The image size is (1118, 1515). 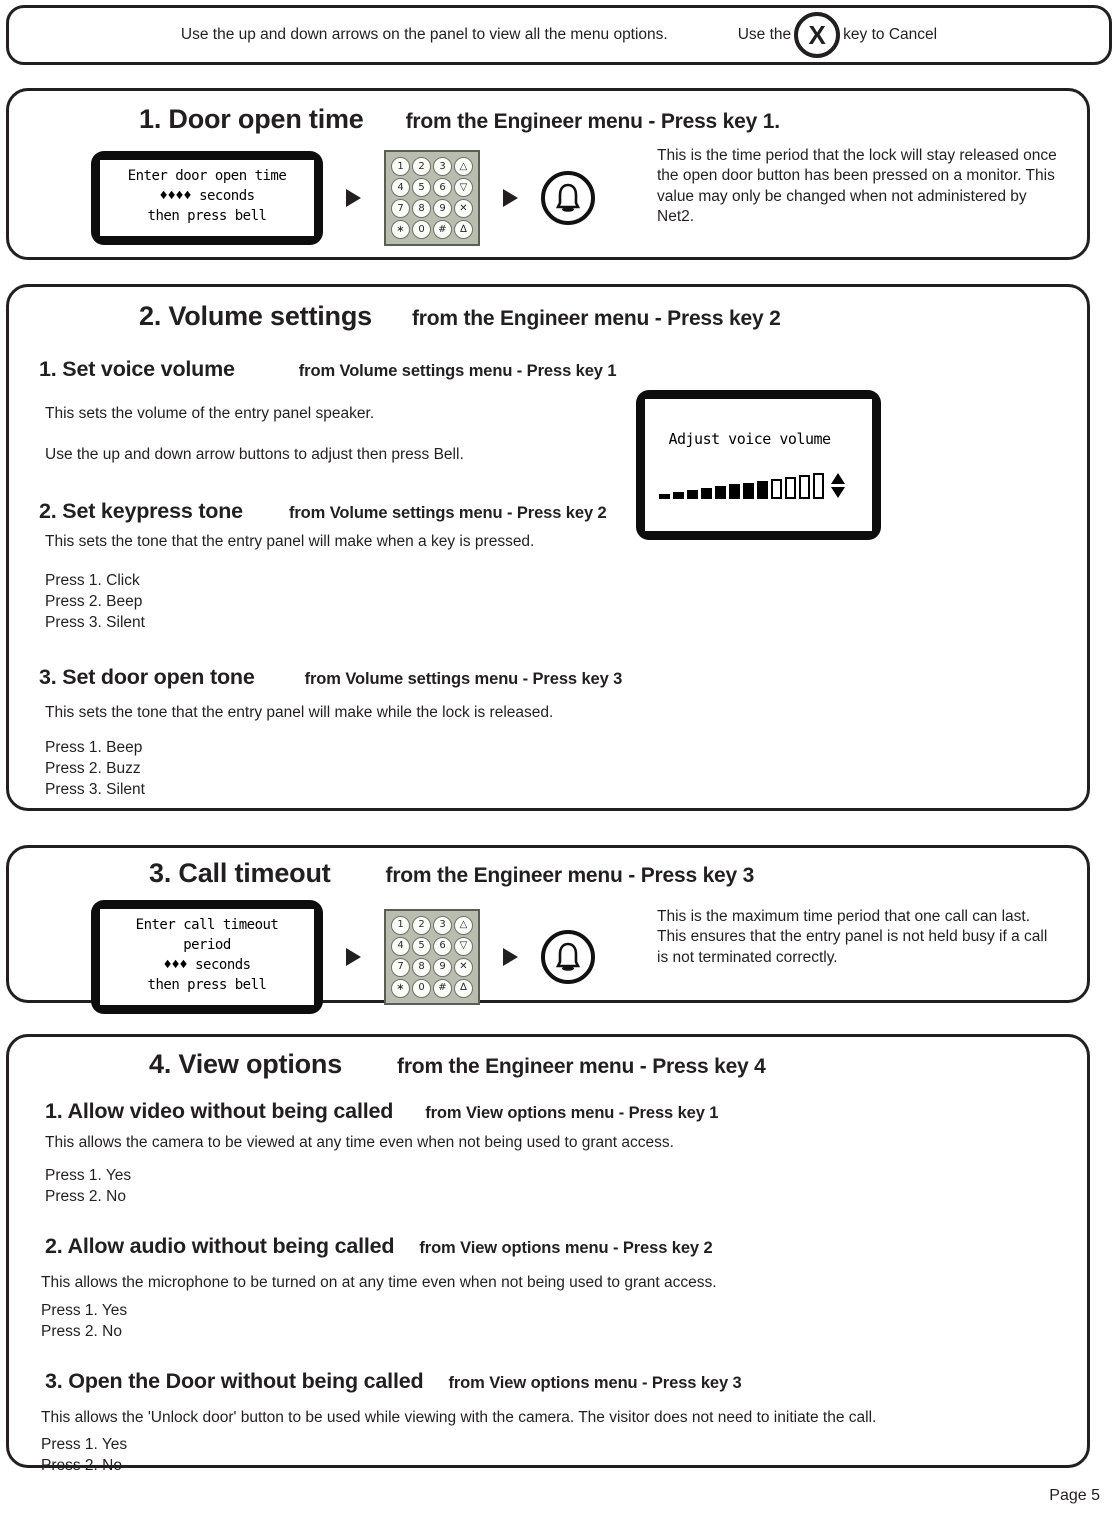 What do you see at coordinates (890, 34) in the screenshot?
I see `note-right-suffix: key to Cancel` at bounding box center [890, 34].